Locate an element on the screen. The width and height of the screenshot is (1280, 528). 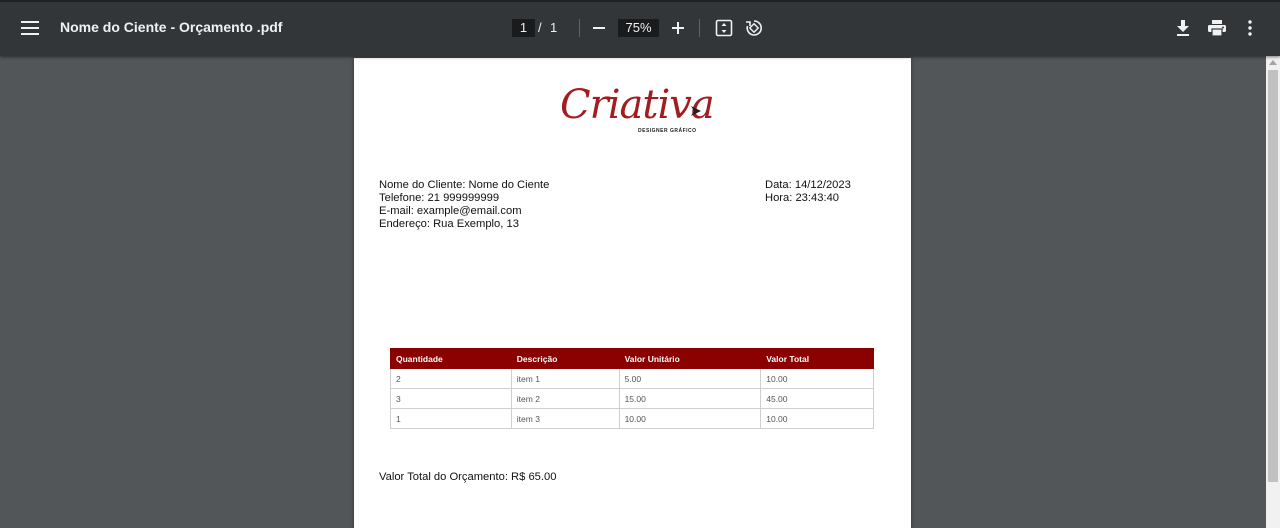
table-cell: 2 is located at coordinates (451, 378).